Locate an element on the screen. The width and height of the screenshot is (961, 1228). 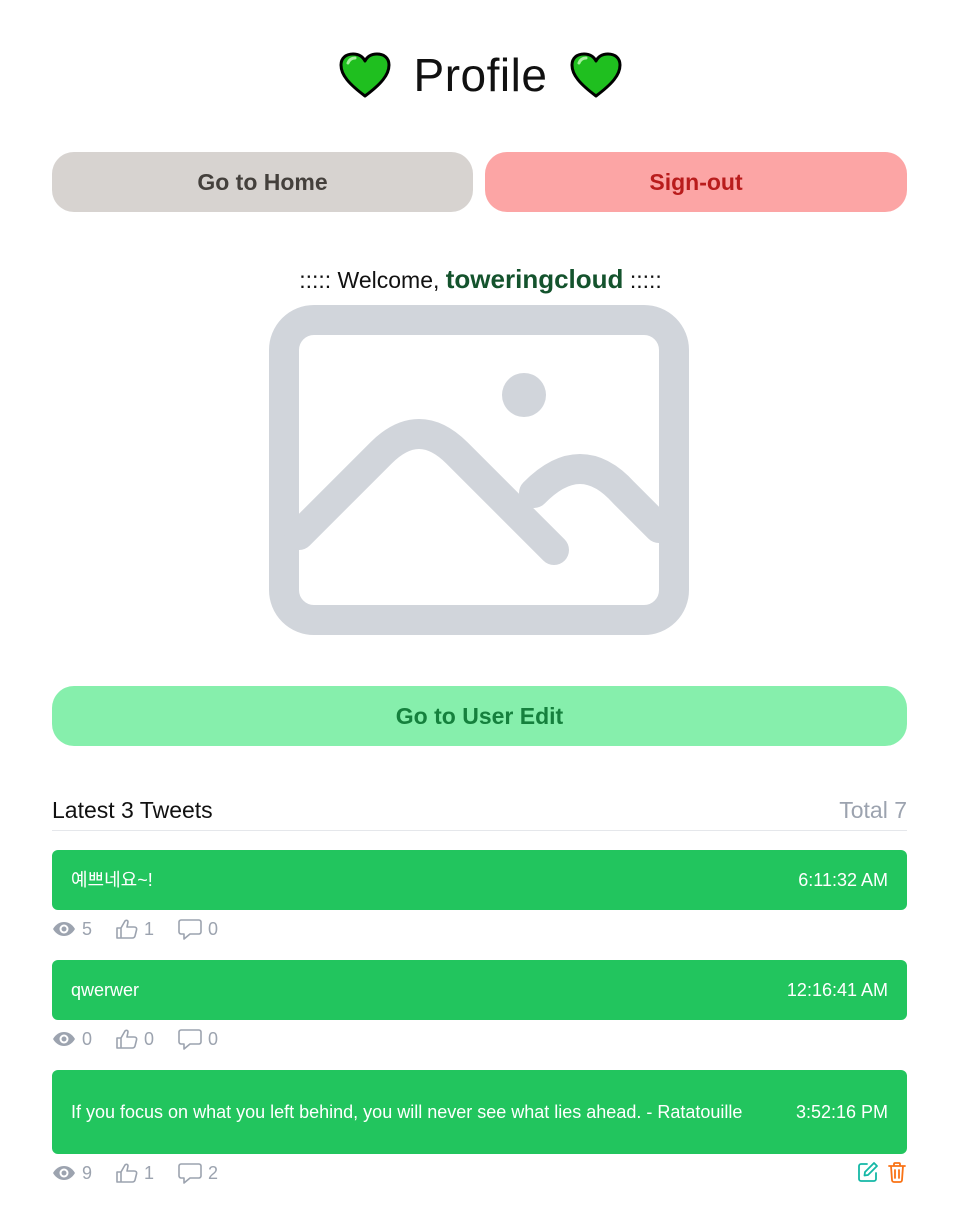
tweet-actions is located at coordinates (882, 1174).